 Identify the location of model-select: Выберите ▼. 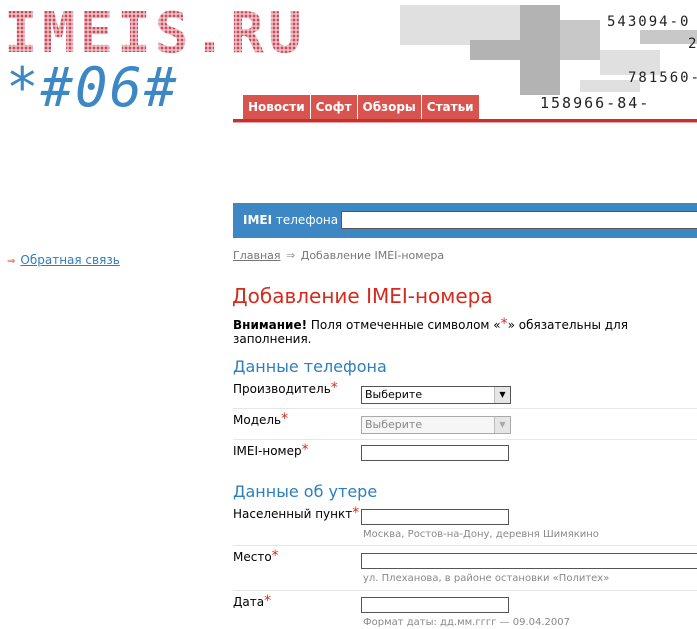
(436, 425).